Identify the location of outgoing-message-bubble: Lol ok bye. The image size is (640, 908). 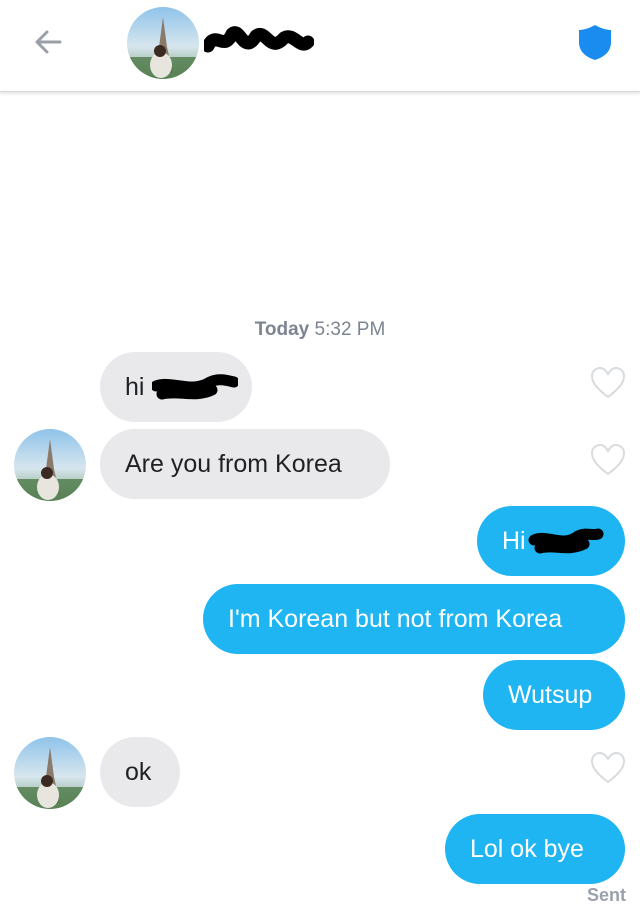
(535, 849).